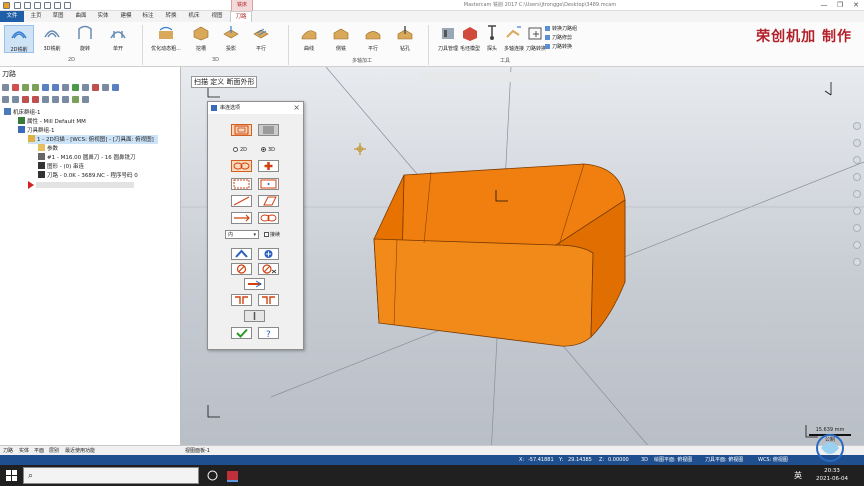 Image resolution: width=864 pixels, height=486 pixels. Describe the element at coordinates (17, 5) in the screenshot. I see `new-file-icon` at that location.